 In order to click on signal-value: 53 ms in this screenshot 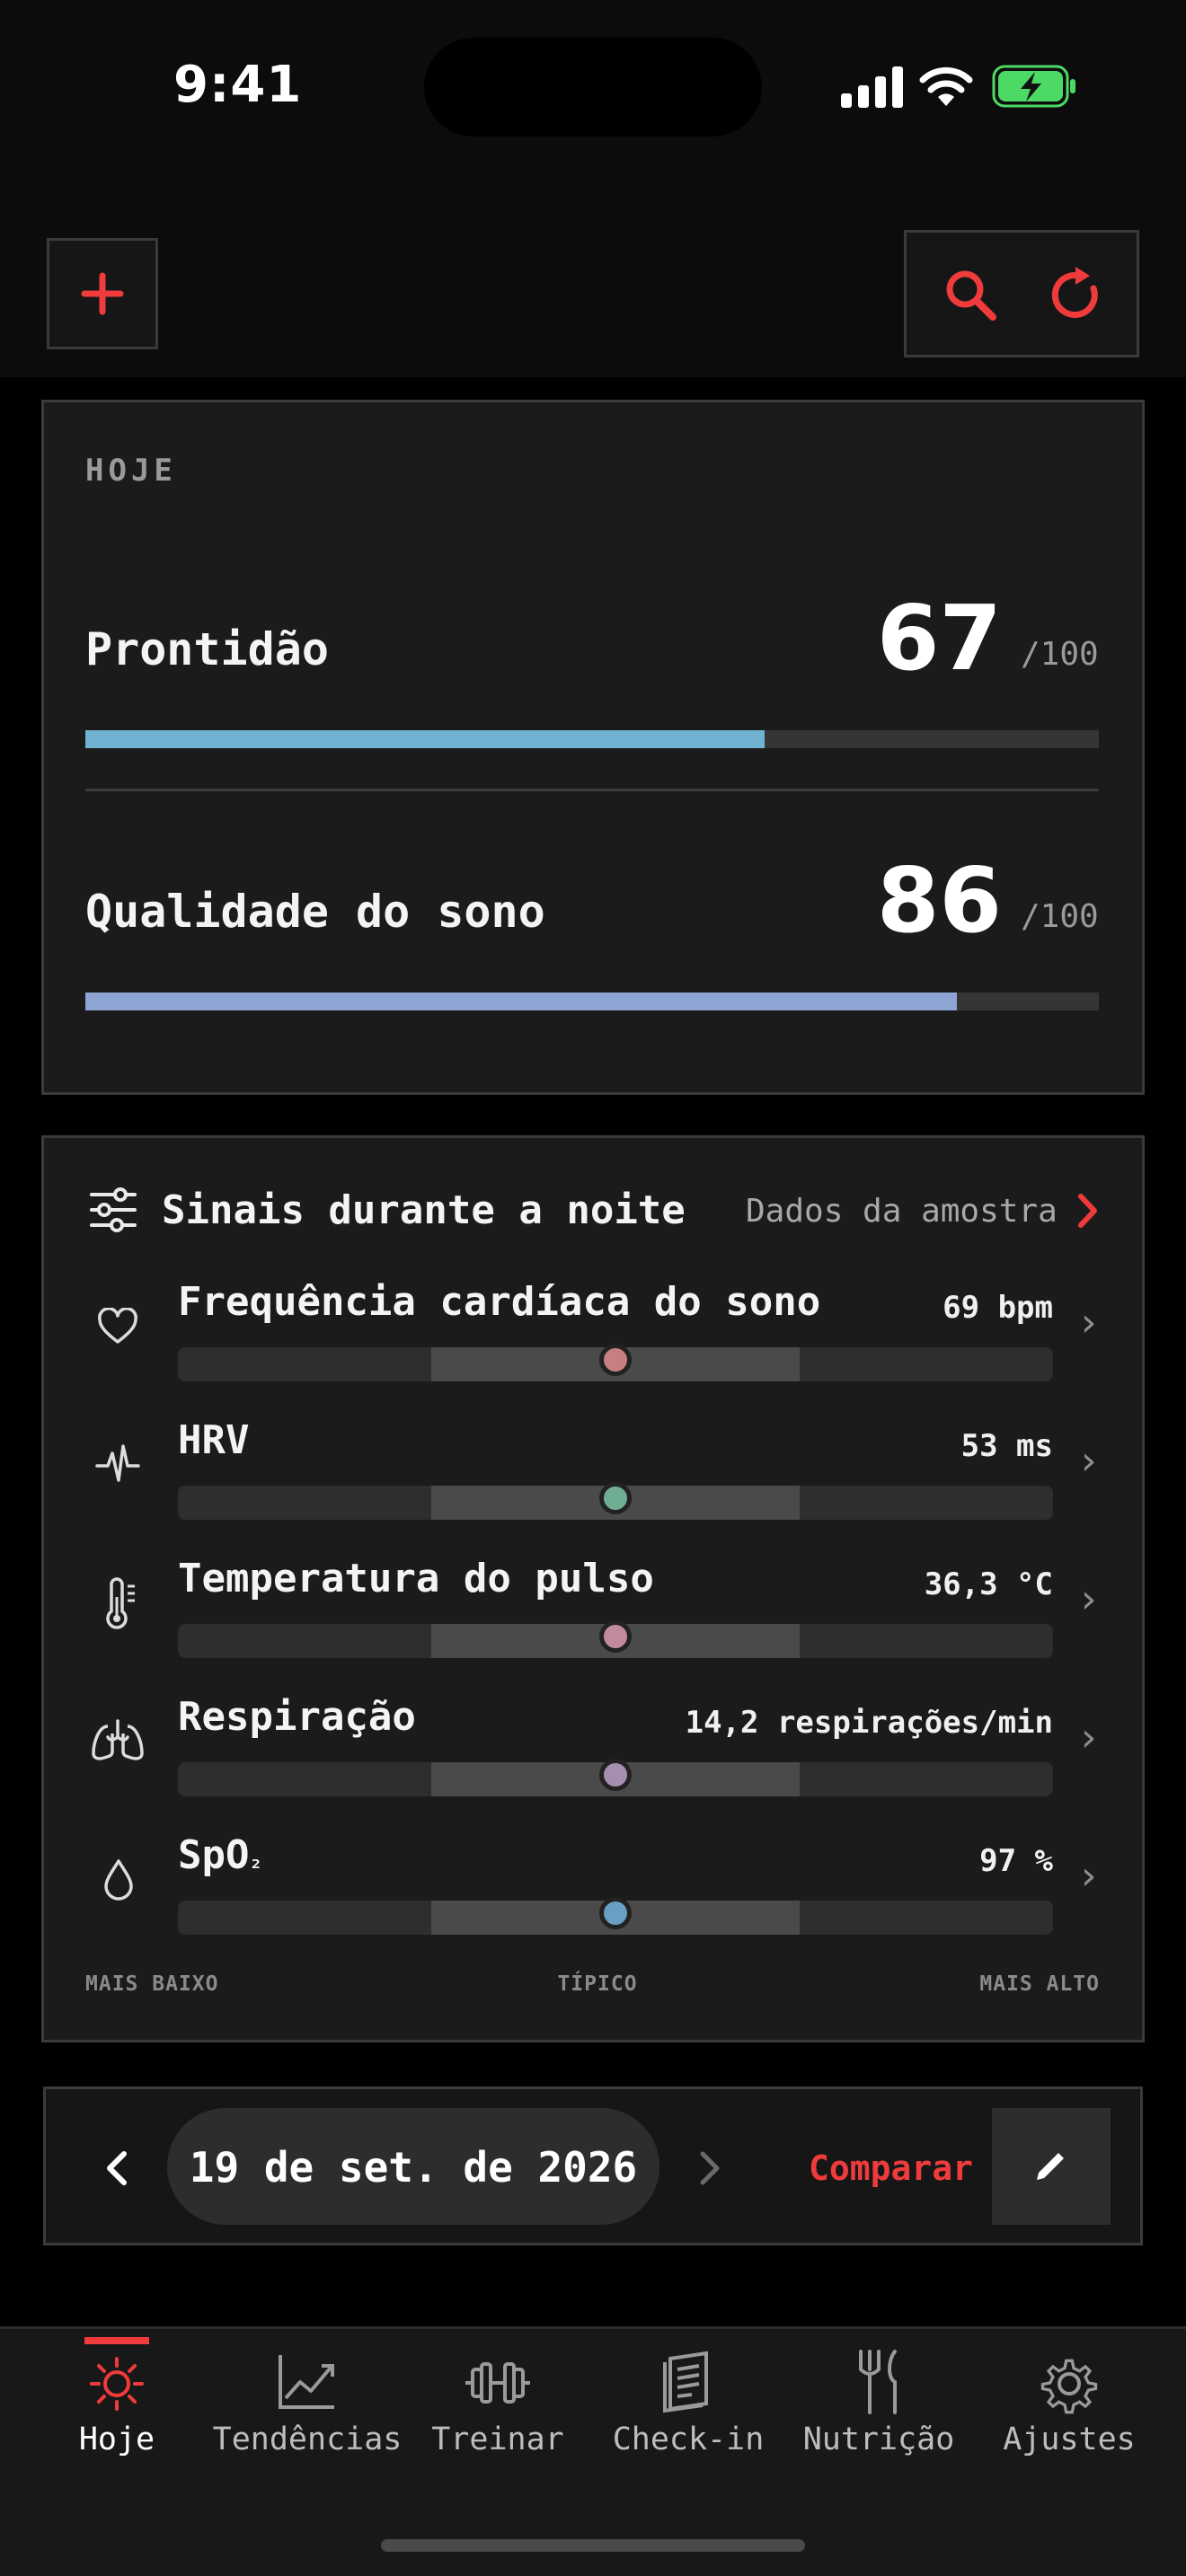, I will do `click(1006, 1446)`.